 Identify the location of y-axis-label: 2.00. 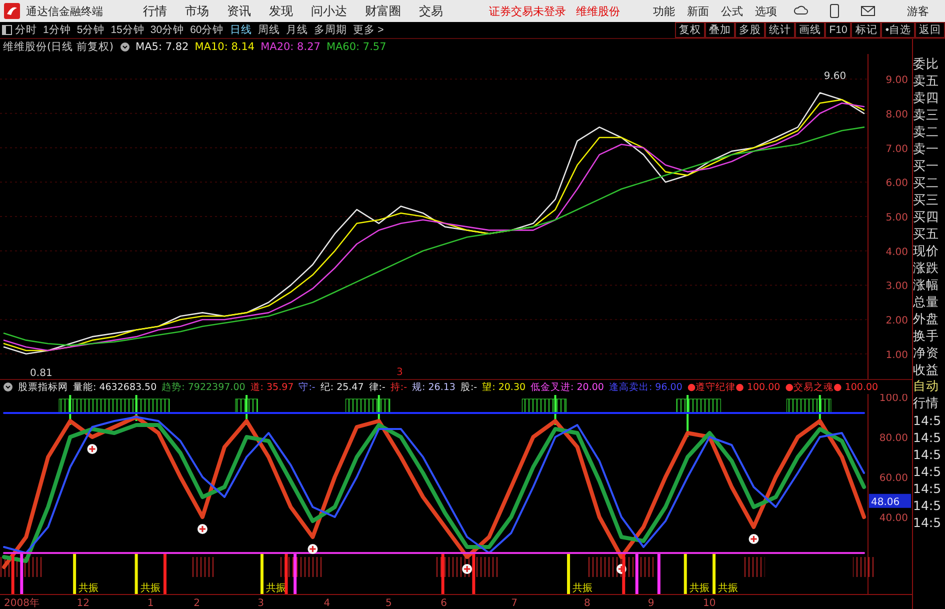
(897, 321).